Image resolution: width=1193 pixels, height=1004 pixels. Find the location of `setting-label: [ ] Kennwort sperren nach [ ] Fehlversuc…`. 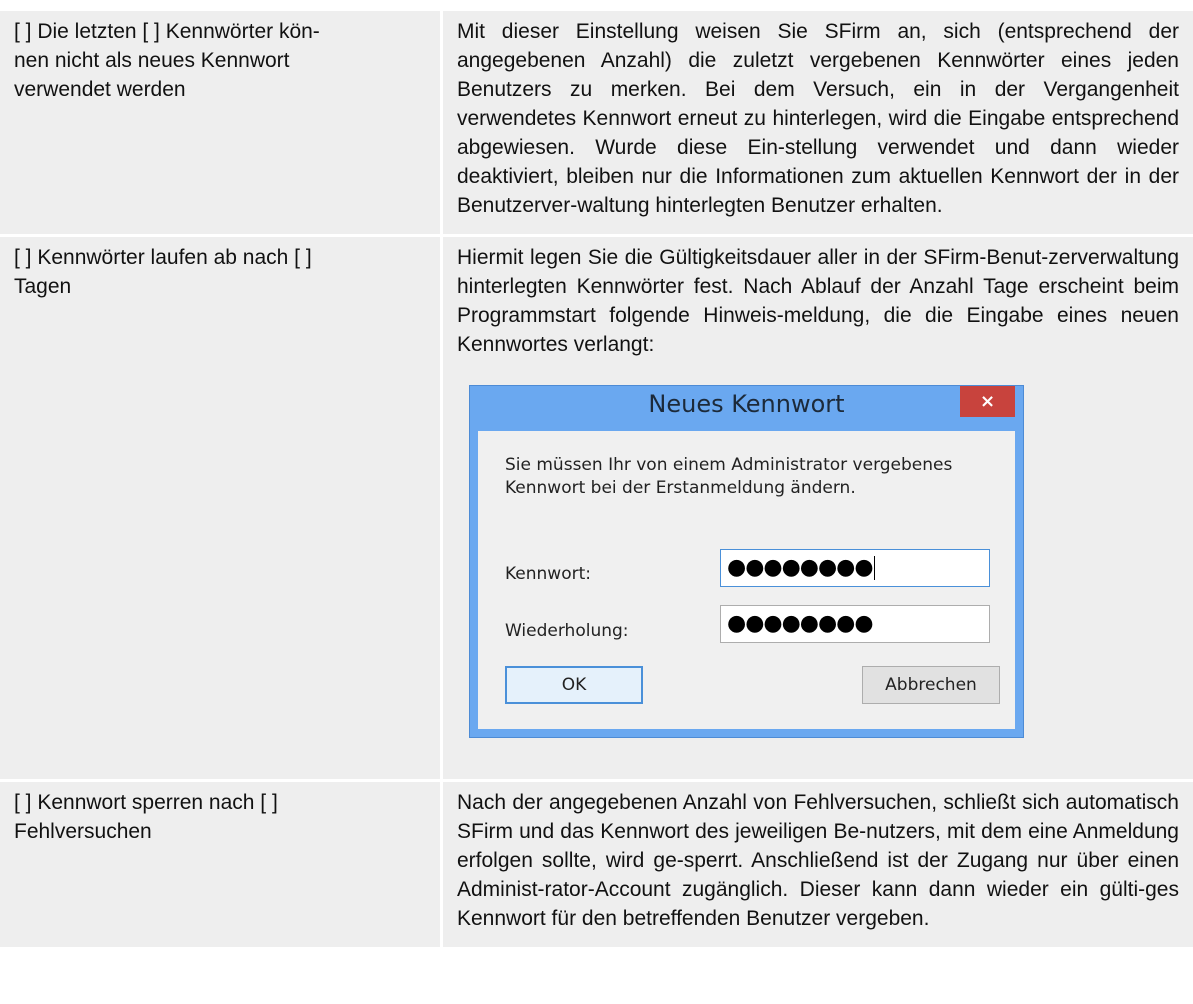

setting-label: [ ] Kennwort sperren nach [ ] Fehlversuc… is located at coordinates (146, 817).